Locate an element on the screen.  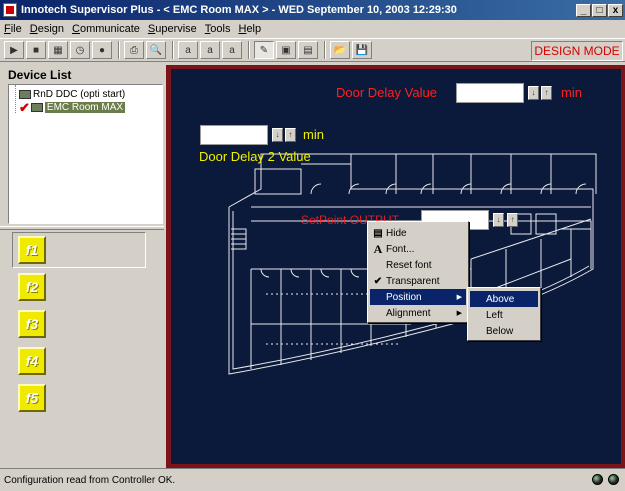
device-label: EMC Room MAX is located at coordinates (85, 107).